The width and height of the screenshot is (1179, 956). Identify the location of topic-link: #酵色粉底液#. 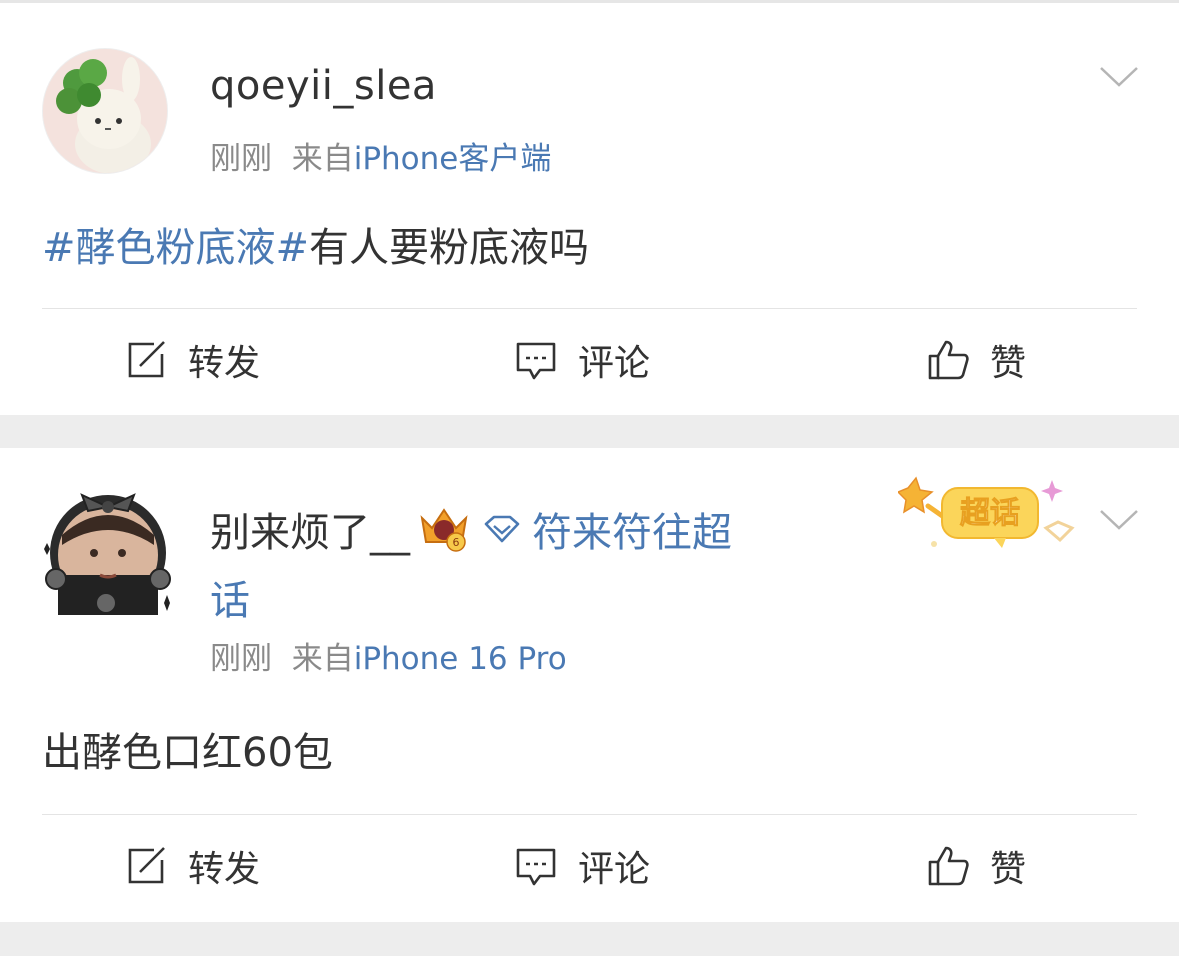
(175, 248).